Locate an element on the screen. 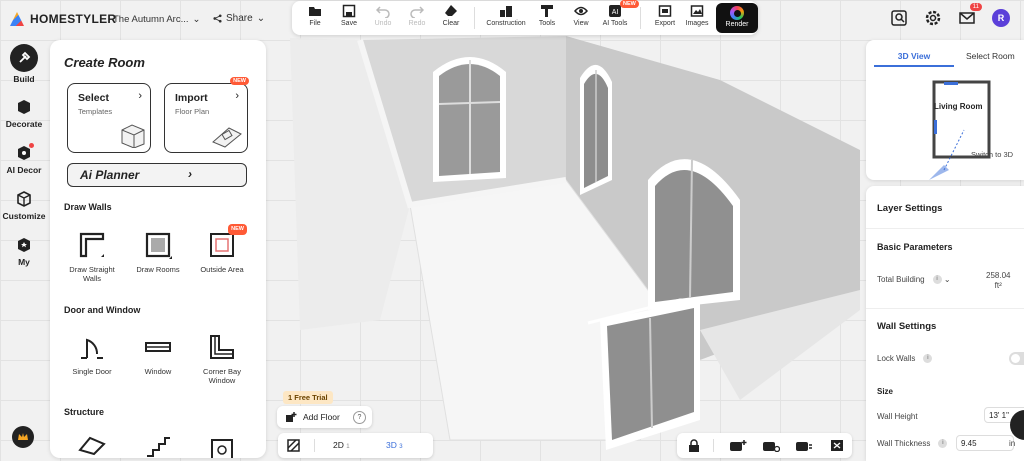  help-search-icon is located at coordinates (899, 18).